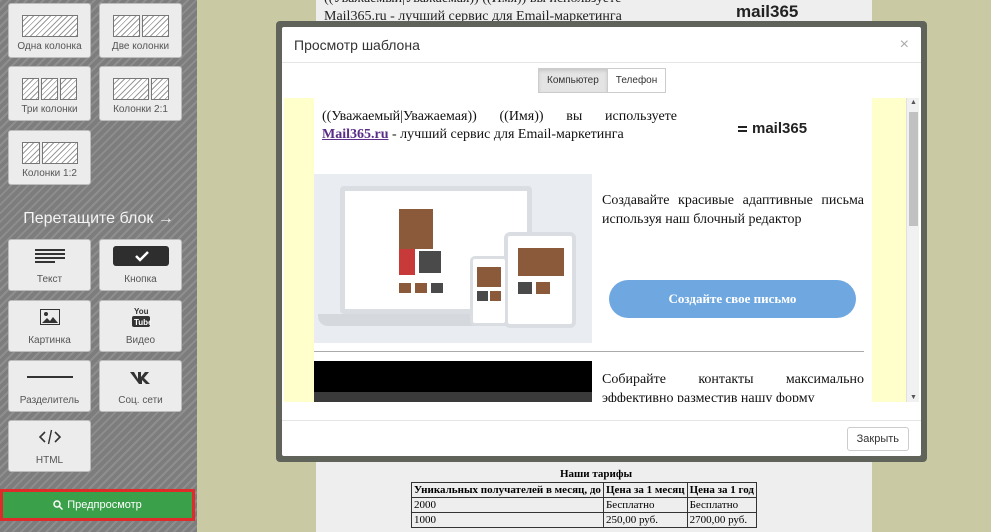  I want to click on columns-2-1-icon, so click(140, 89).